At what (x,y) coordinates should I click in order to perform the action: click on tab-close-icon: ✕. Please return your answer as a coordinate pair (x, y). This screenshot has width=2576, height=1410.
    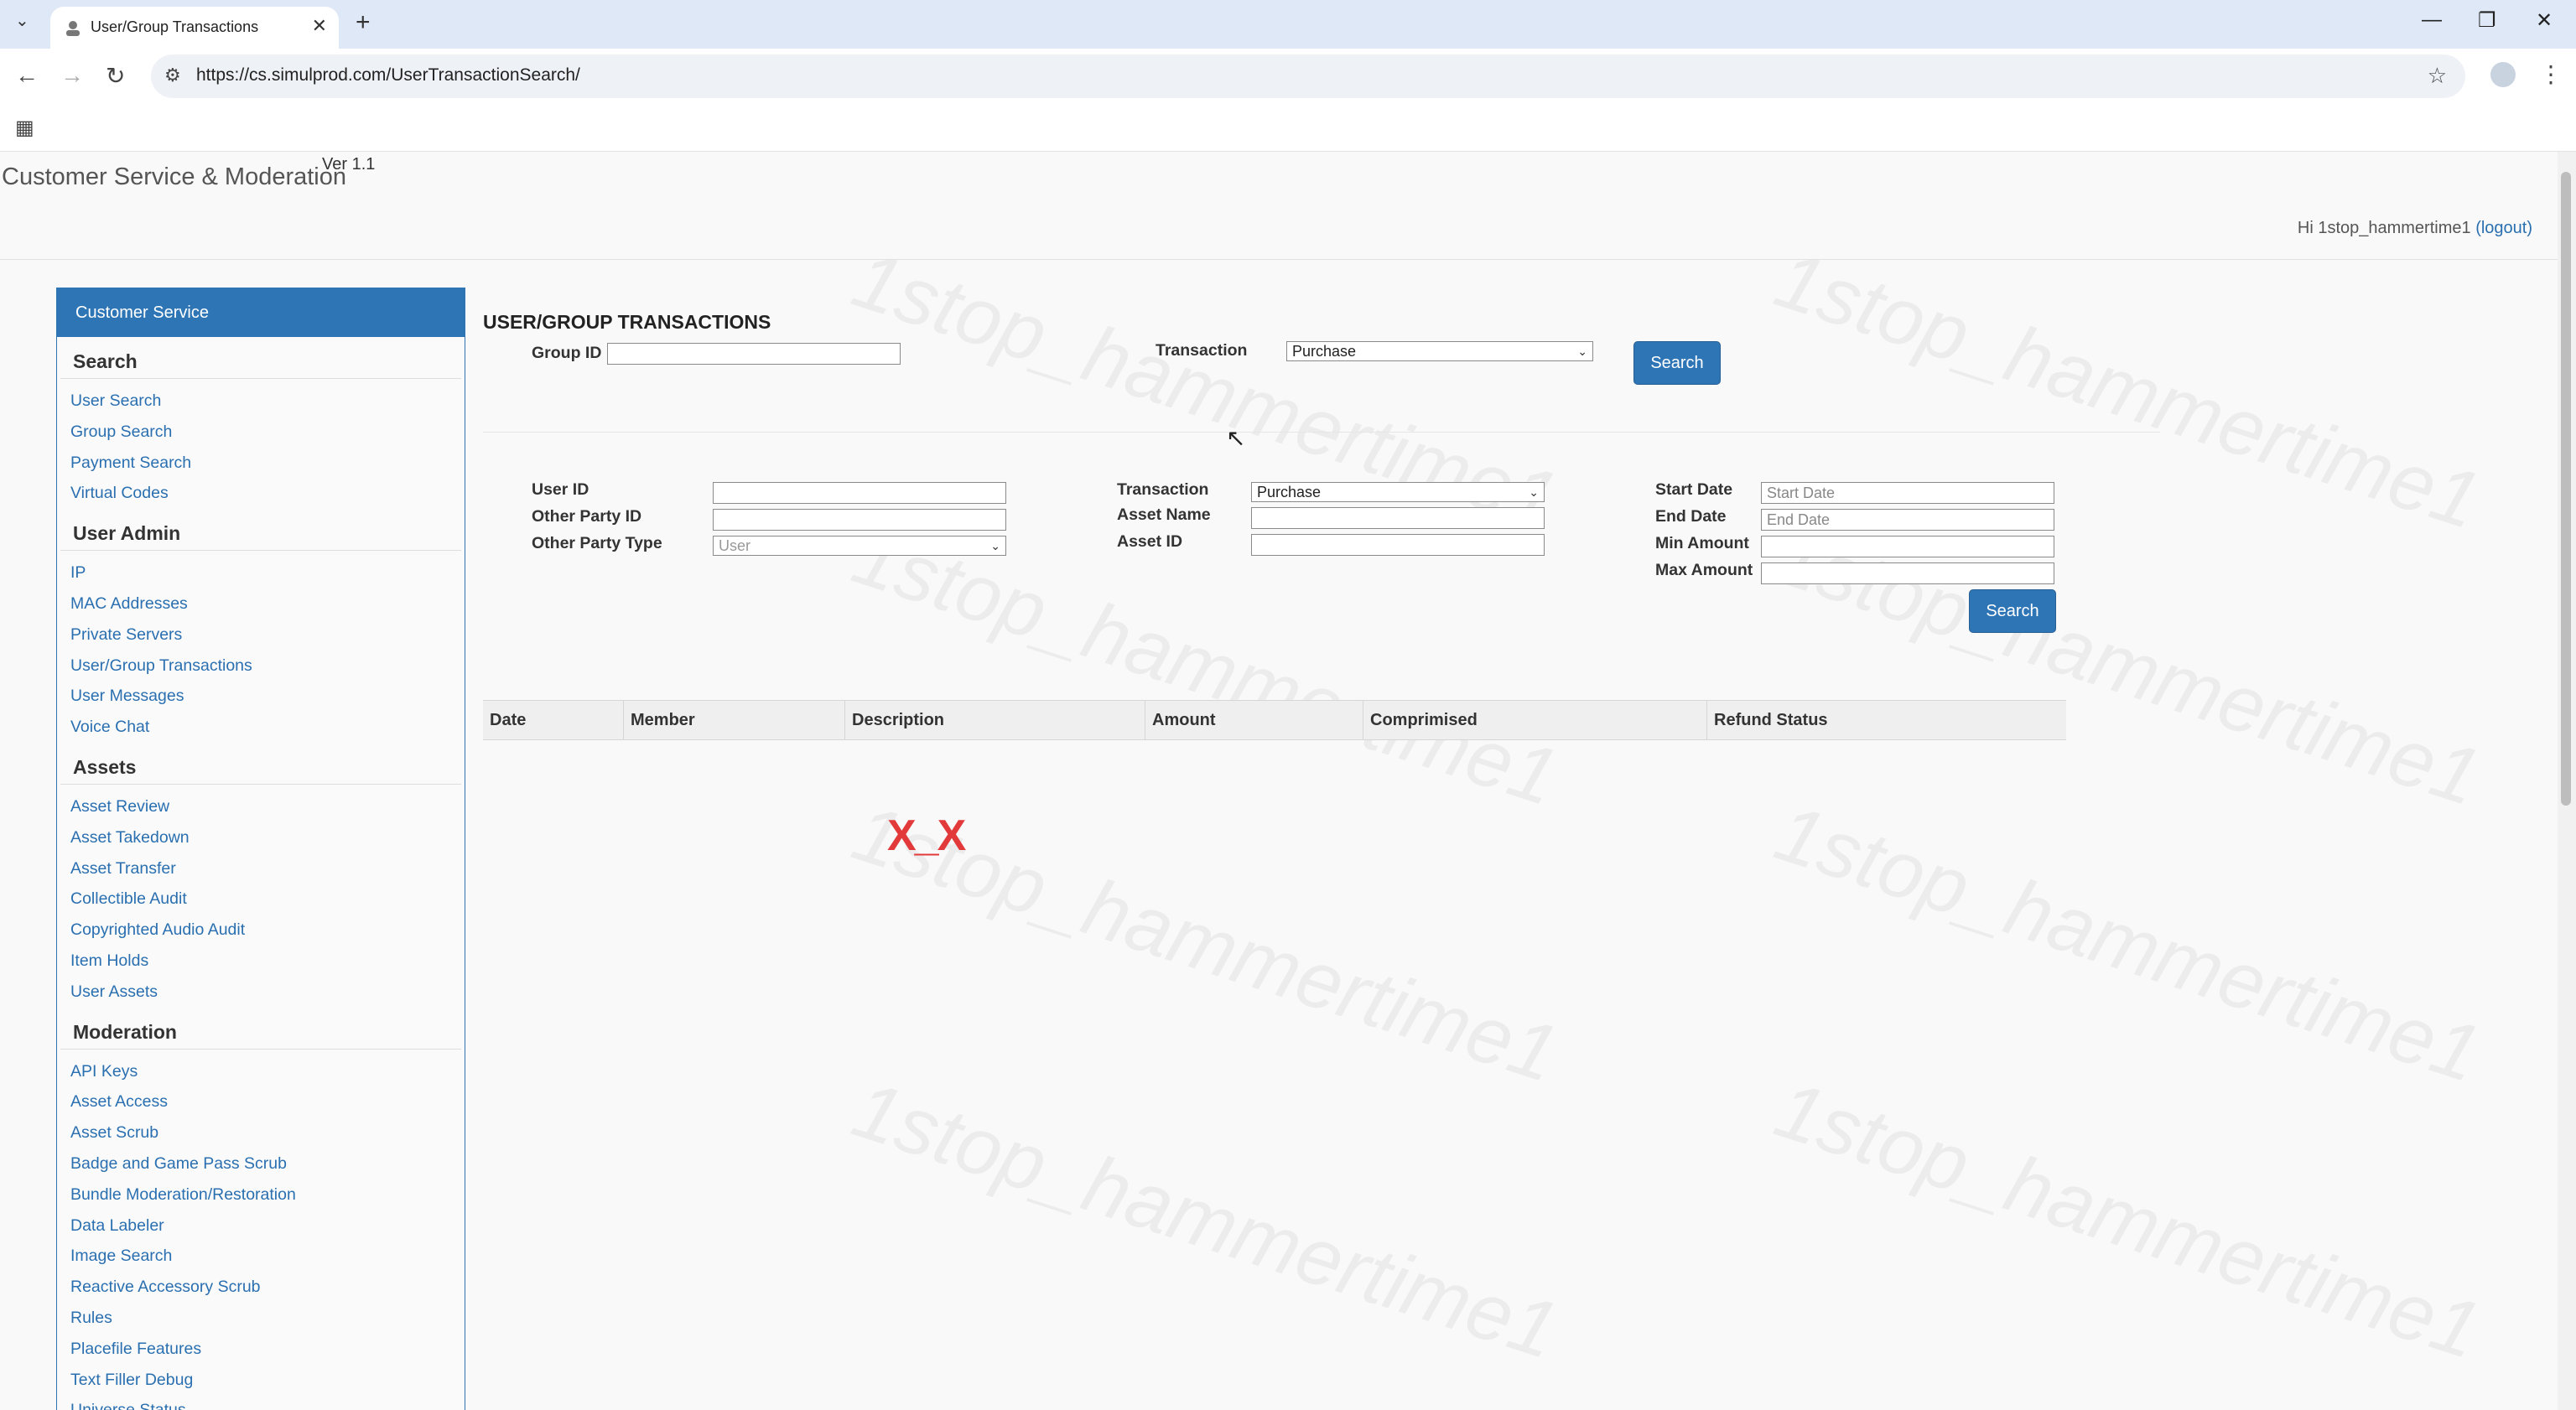
    Looking at the image, I should click on (319, 26).